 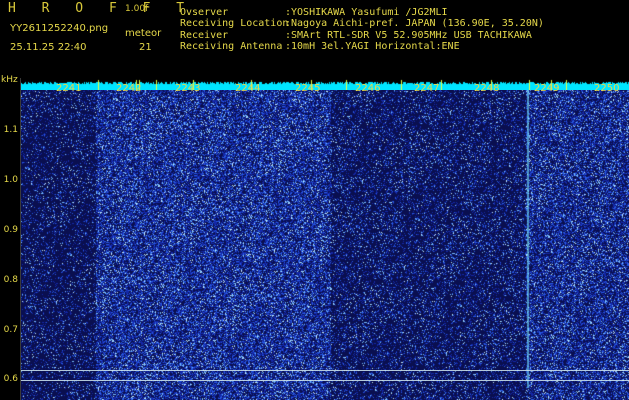 I want to click on antenna-label: Receiving Antenna, so click(x=231, y=46).